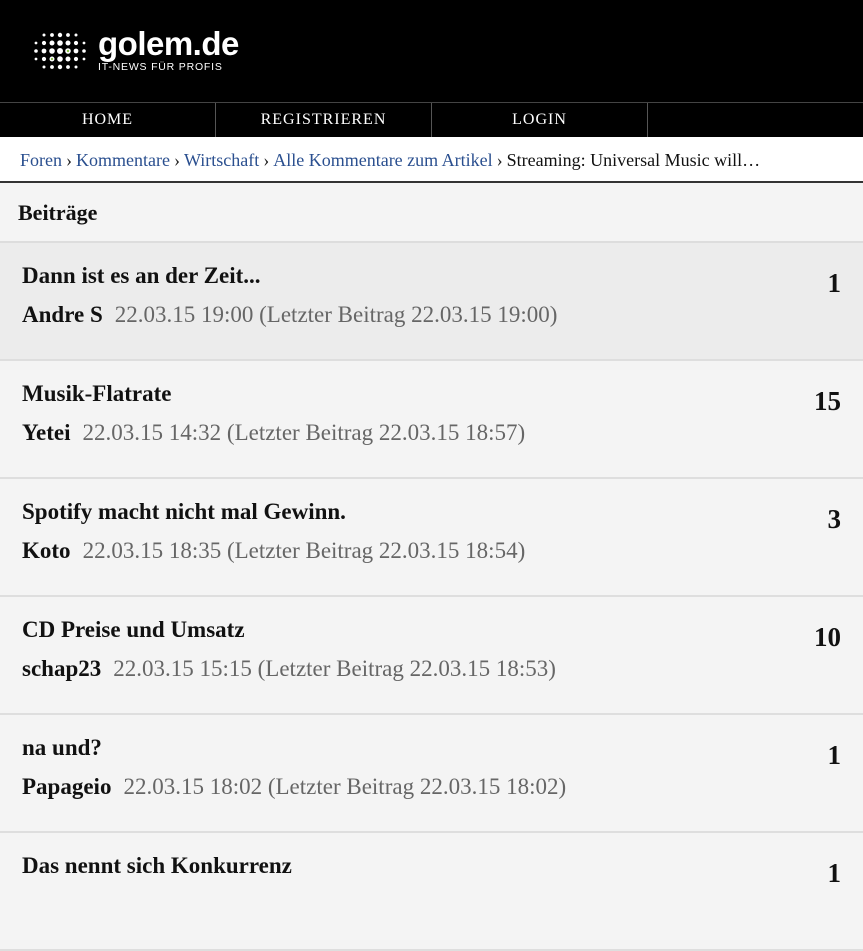  Describe the element at coordinates (62, 747) in the screenshot. I see `post-title: na und?` at that location.